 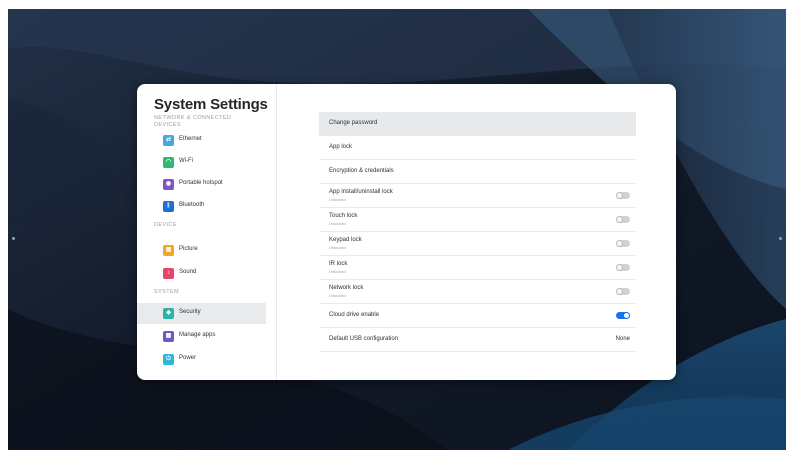 I want to click on row-title: Encryption & credentials, so click(x=361, y=171).